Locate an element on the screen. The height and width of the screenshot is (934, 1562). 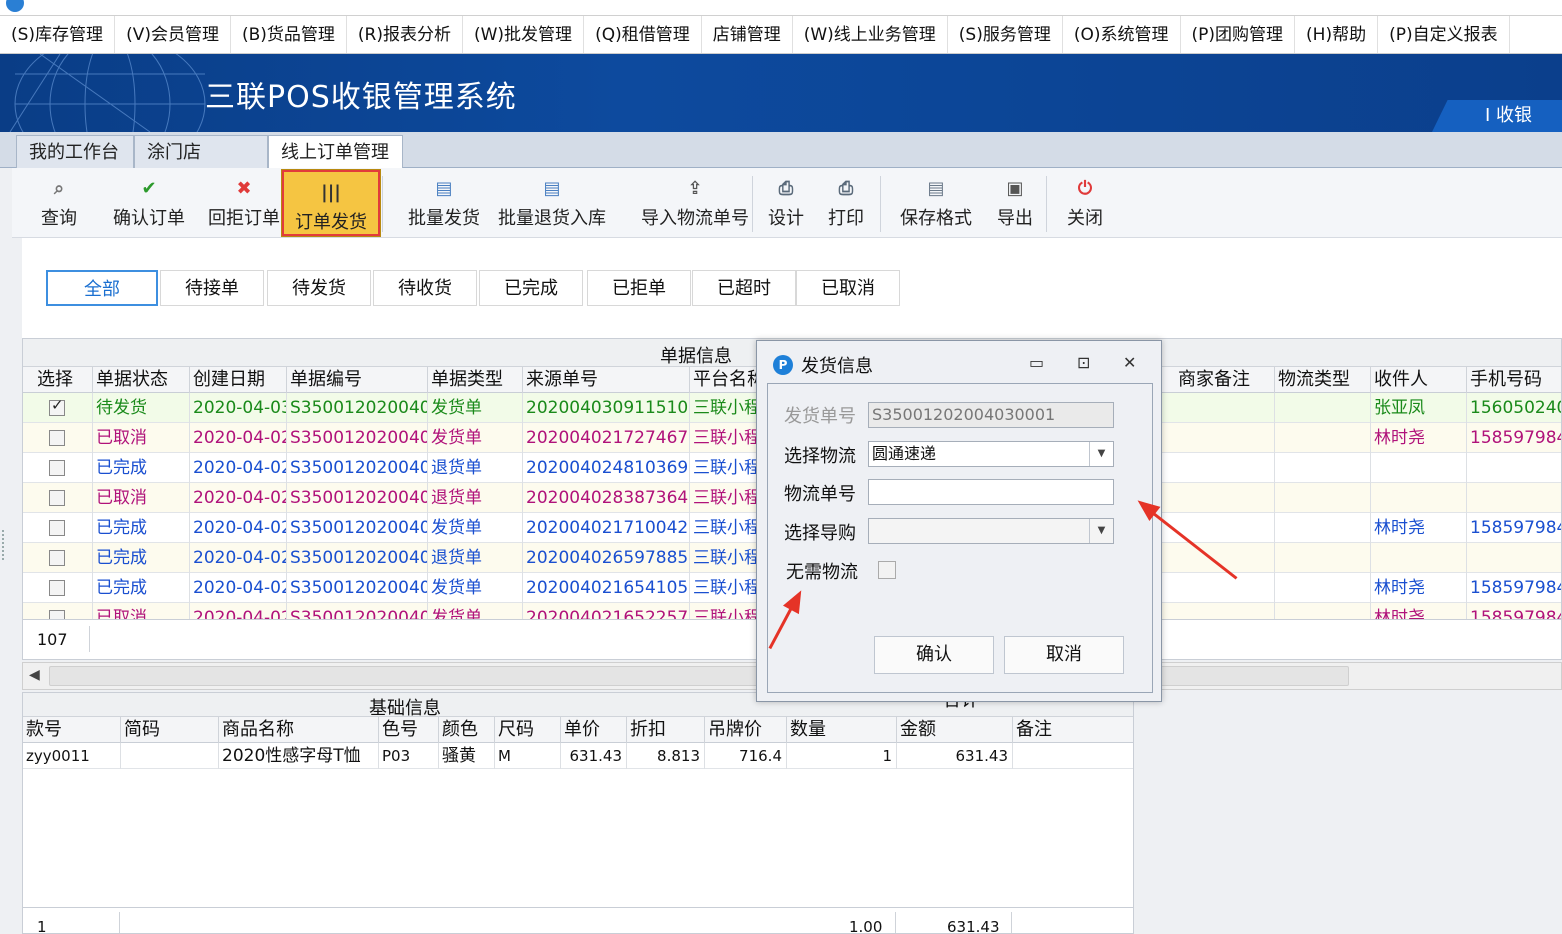
batch-return-button: ▤ 批量退货入库 is located at coordinates (552, 203).